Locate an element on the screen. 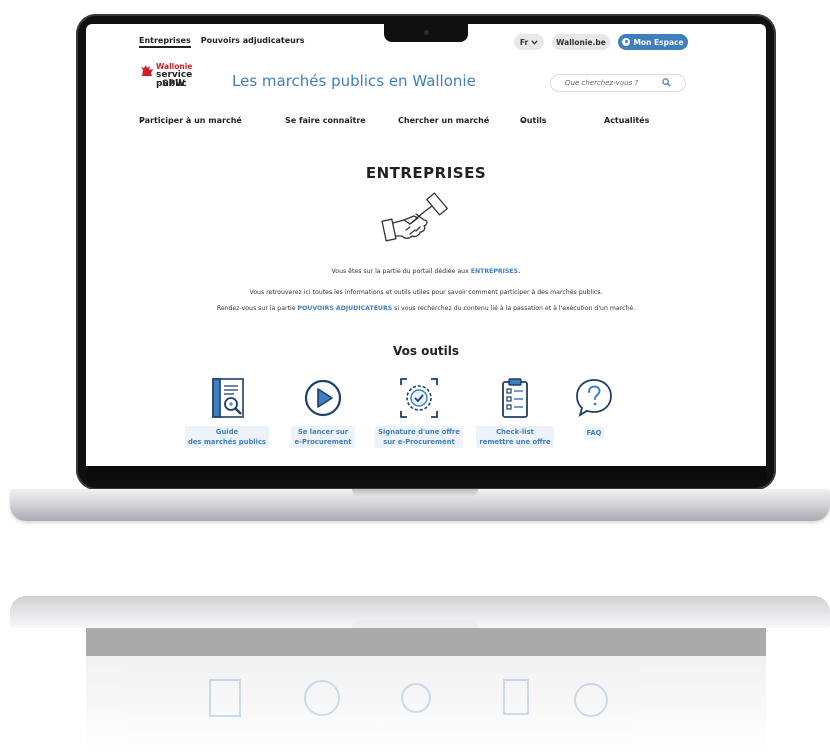  search-icon is located at coordinates (666, 82).